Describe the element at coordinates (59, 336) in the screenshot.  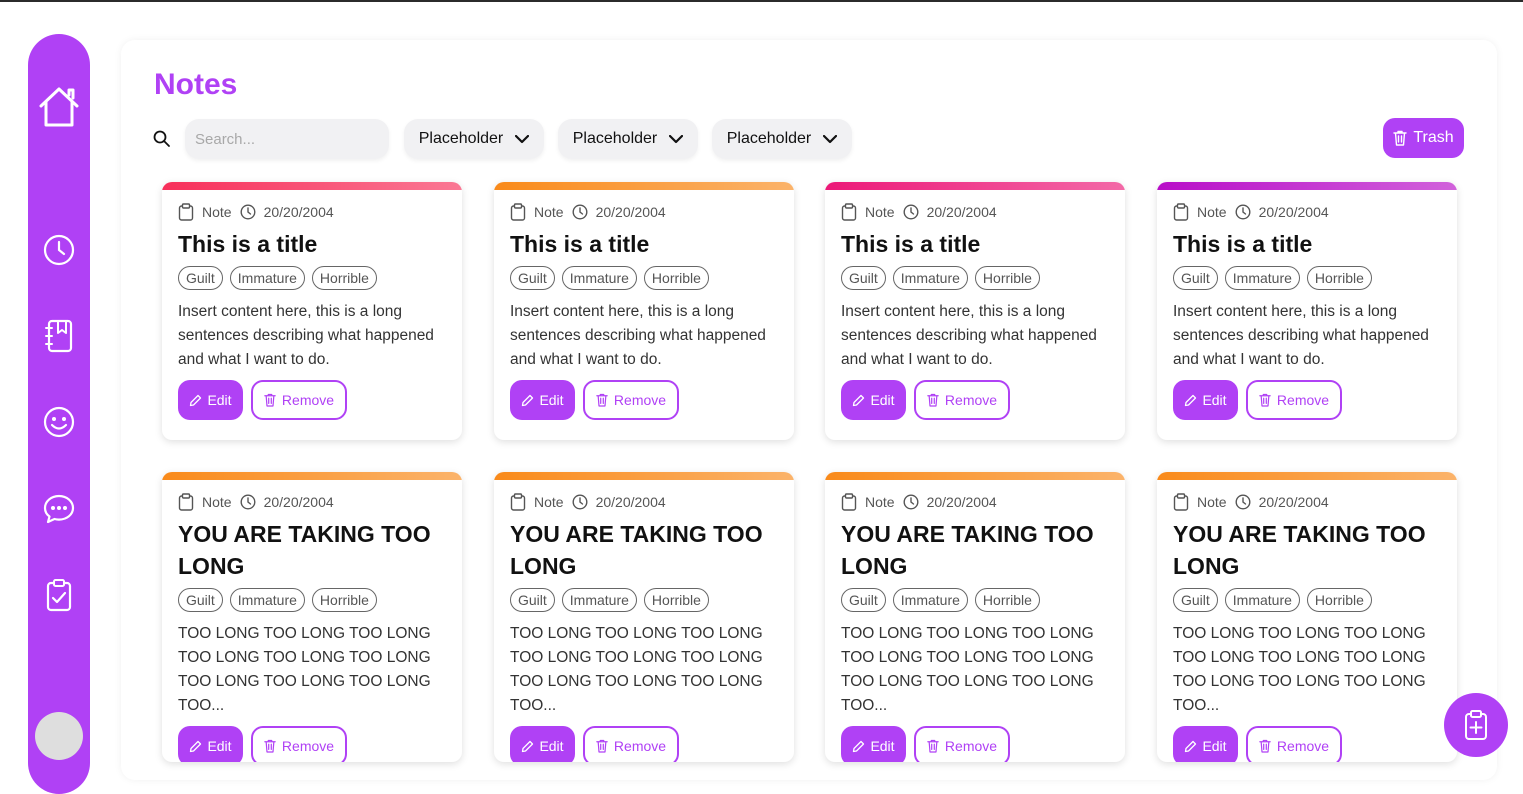
I see `journal-icon` at that location.